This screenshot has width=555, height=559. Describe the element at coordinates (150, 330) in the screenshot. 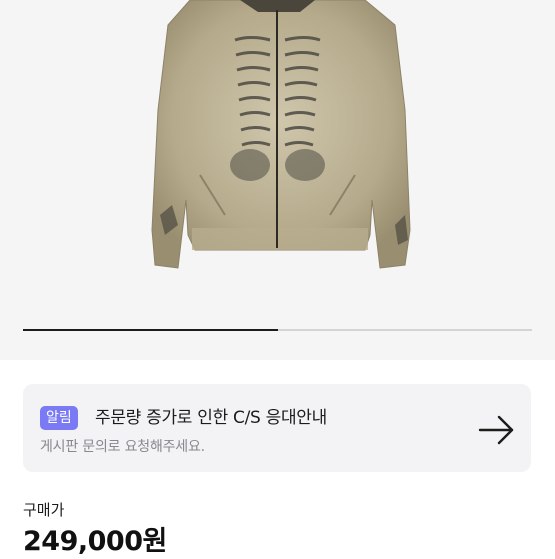

I see `carousel-progress-fill` at that location.